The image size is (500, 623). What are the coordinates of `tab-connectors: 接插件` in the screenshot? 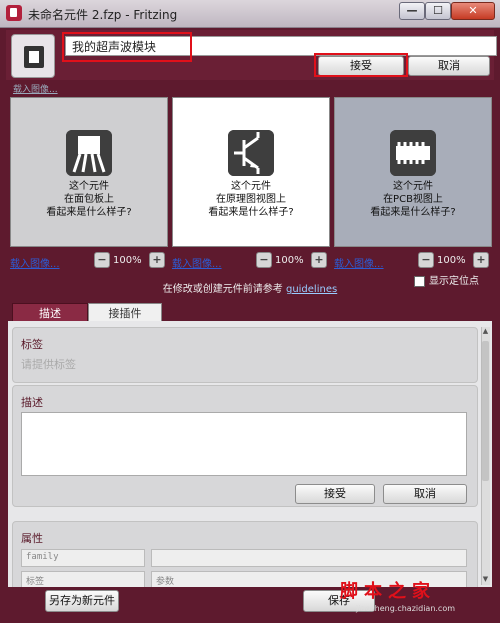 It's located at (125, 313).